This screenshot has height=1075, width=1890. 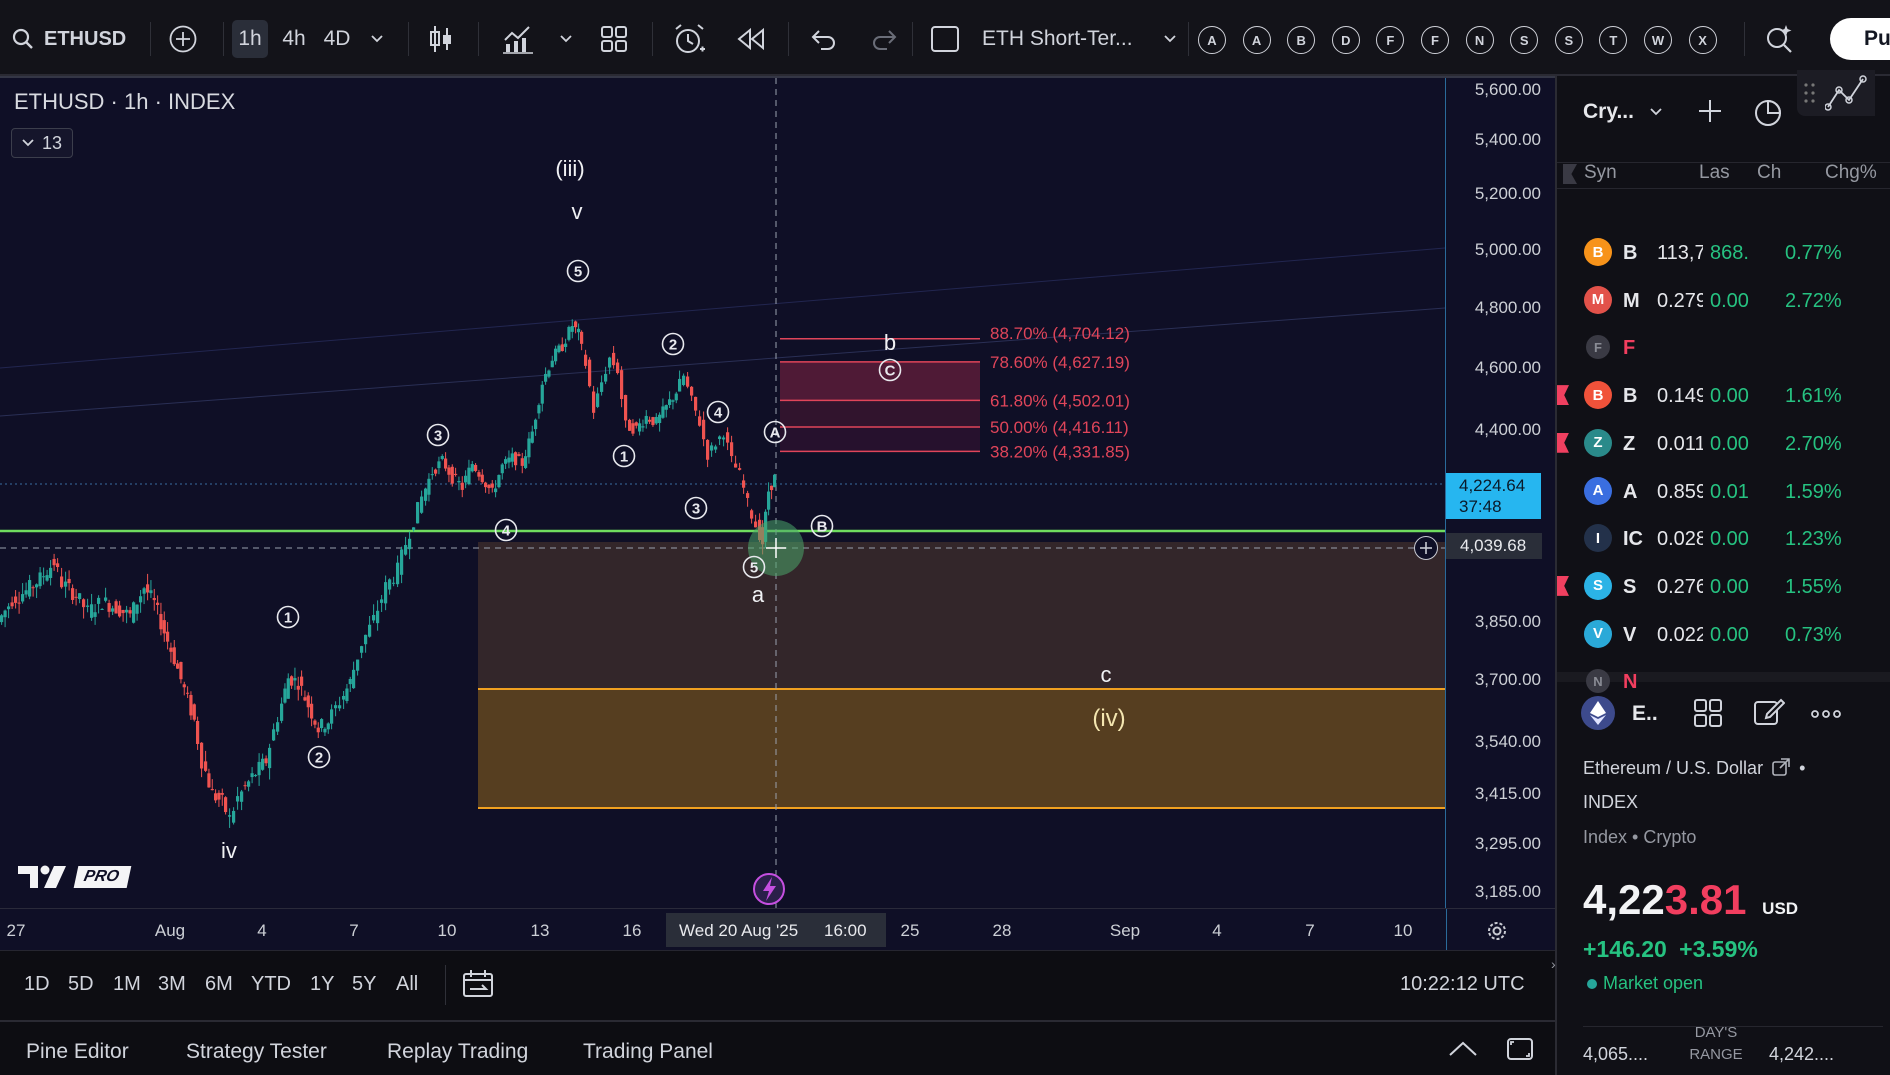 What do you see at coordinates (1462, 984) in the screenshot?
I see `utc-clock: 10:22:12 UTC` at bounding box center [1462, 984].